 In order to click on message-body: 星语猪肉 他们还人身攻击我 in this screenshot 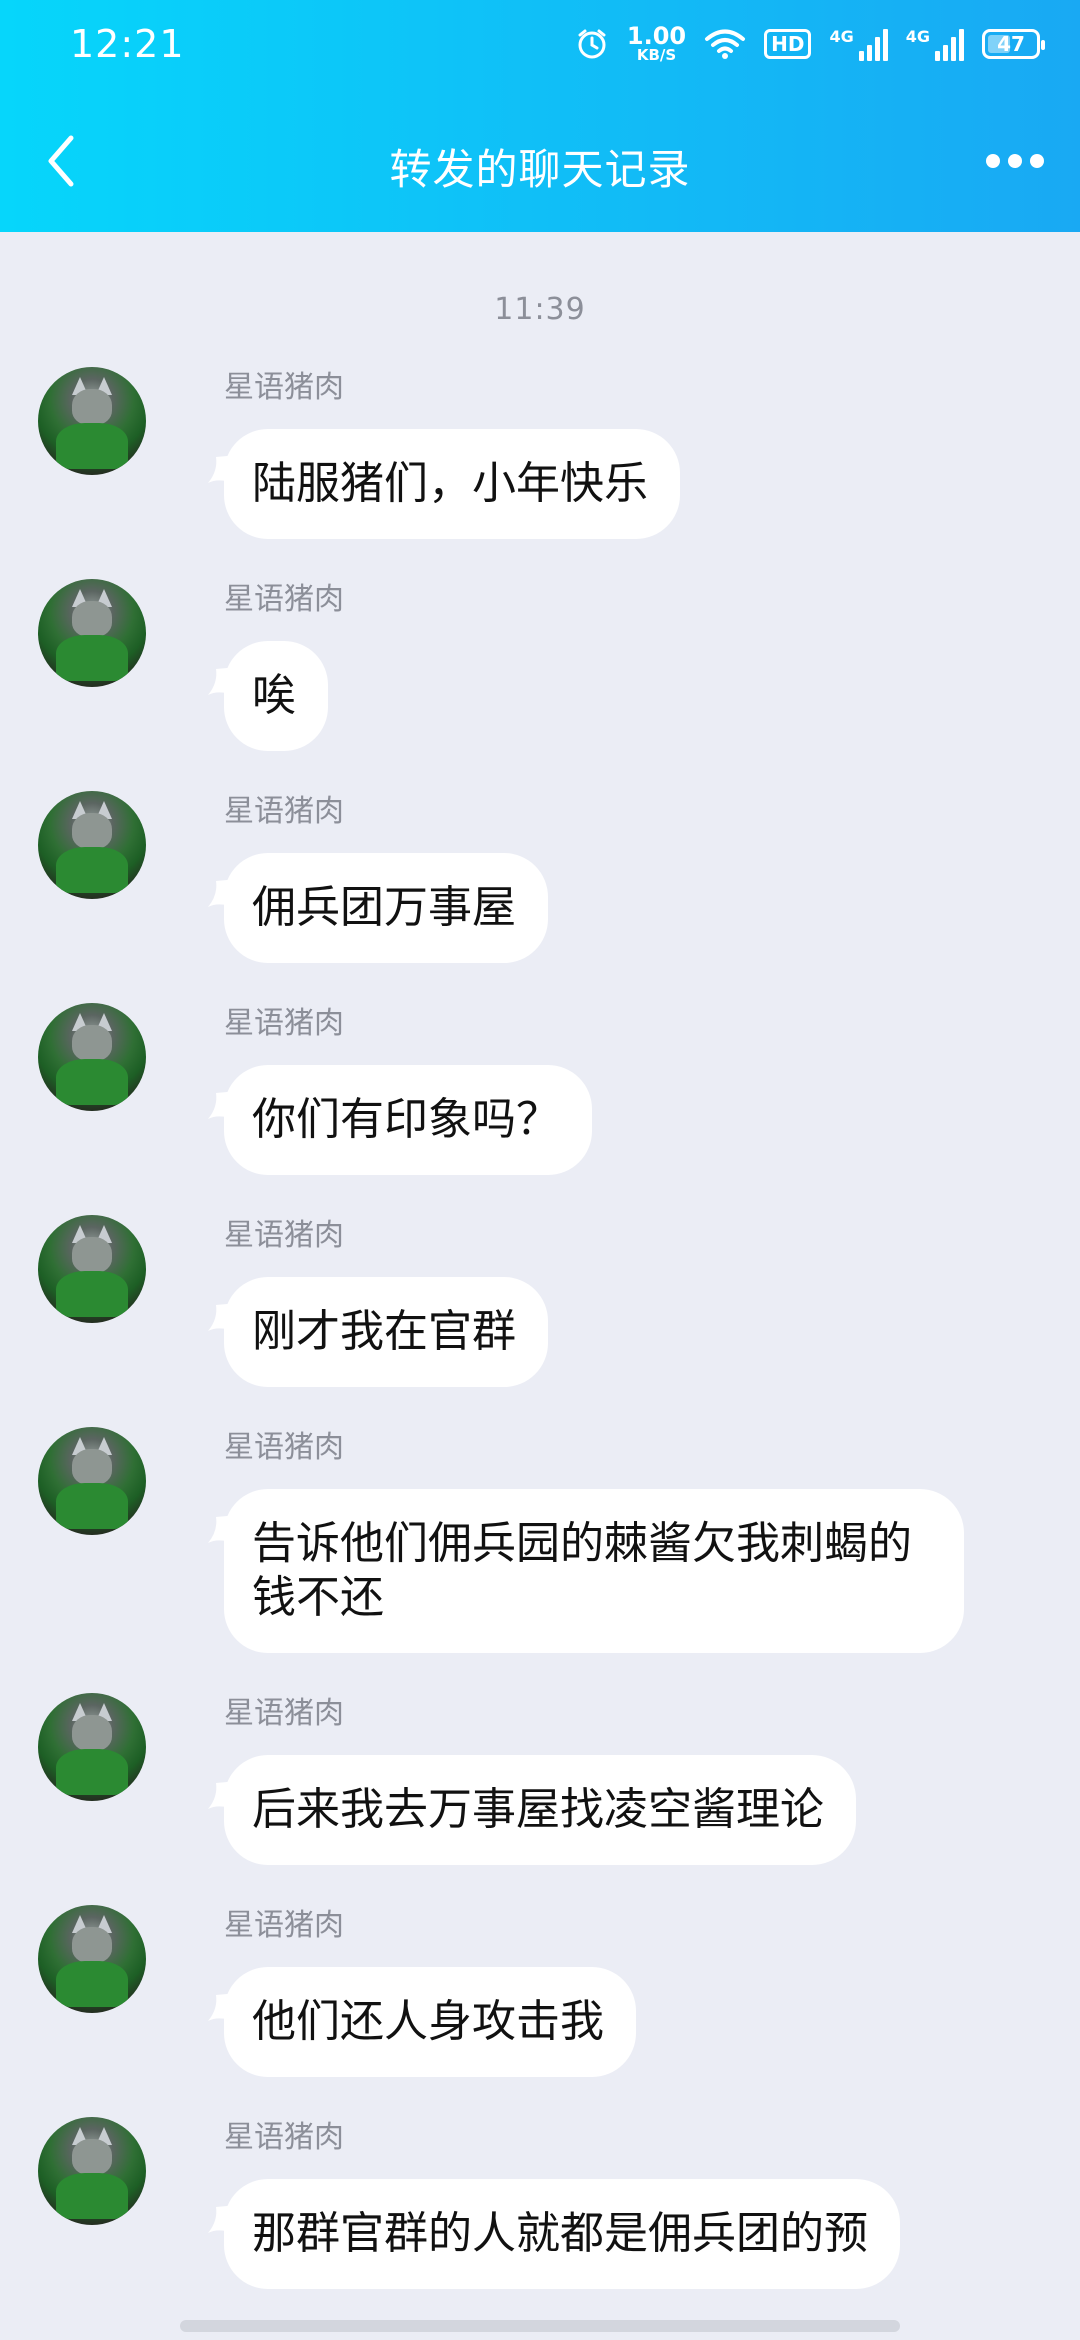, I will do `click(422, 1991)`.